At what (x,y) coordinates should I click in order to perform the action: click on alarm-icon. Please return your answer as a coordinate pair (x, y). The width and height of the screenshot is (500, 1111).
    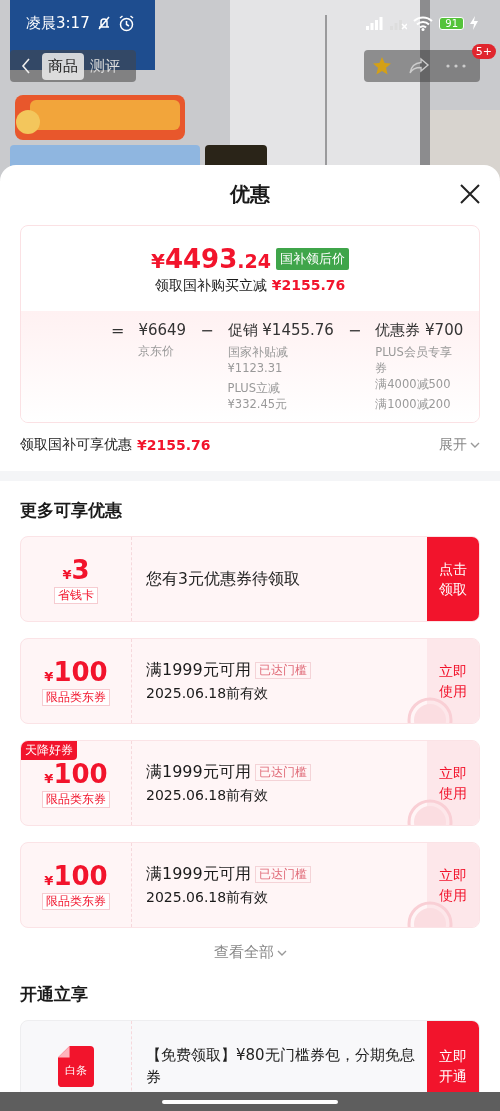
    Looking at the image, I should click on (126, 23).